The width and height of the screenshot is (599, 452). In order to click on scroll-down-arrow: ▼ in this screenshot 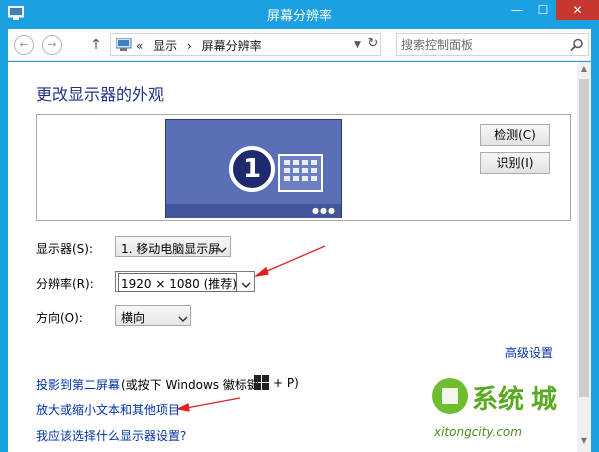, I will do `click(584, 441)`.